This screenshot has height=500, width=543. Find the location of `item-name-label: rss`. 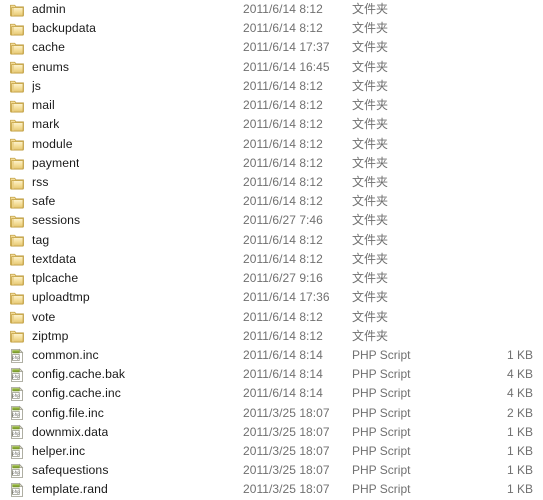

item-name-label: rss is located at coordinates (40, 181).